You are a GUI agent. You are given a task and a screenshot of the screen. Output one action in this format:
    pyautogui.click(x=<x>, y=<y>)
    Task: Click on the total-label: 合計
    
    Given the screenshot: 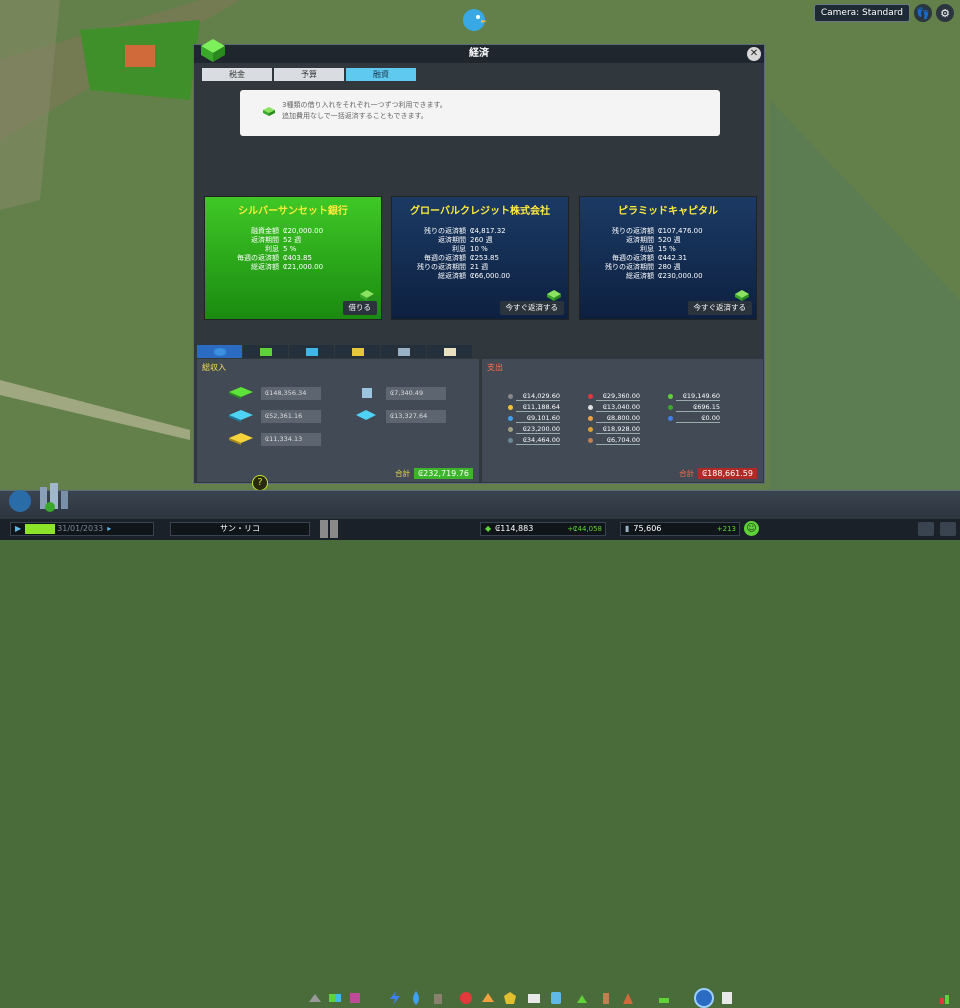 What is the action you would take?
    pyautogui.click(x=403, y=473)
    